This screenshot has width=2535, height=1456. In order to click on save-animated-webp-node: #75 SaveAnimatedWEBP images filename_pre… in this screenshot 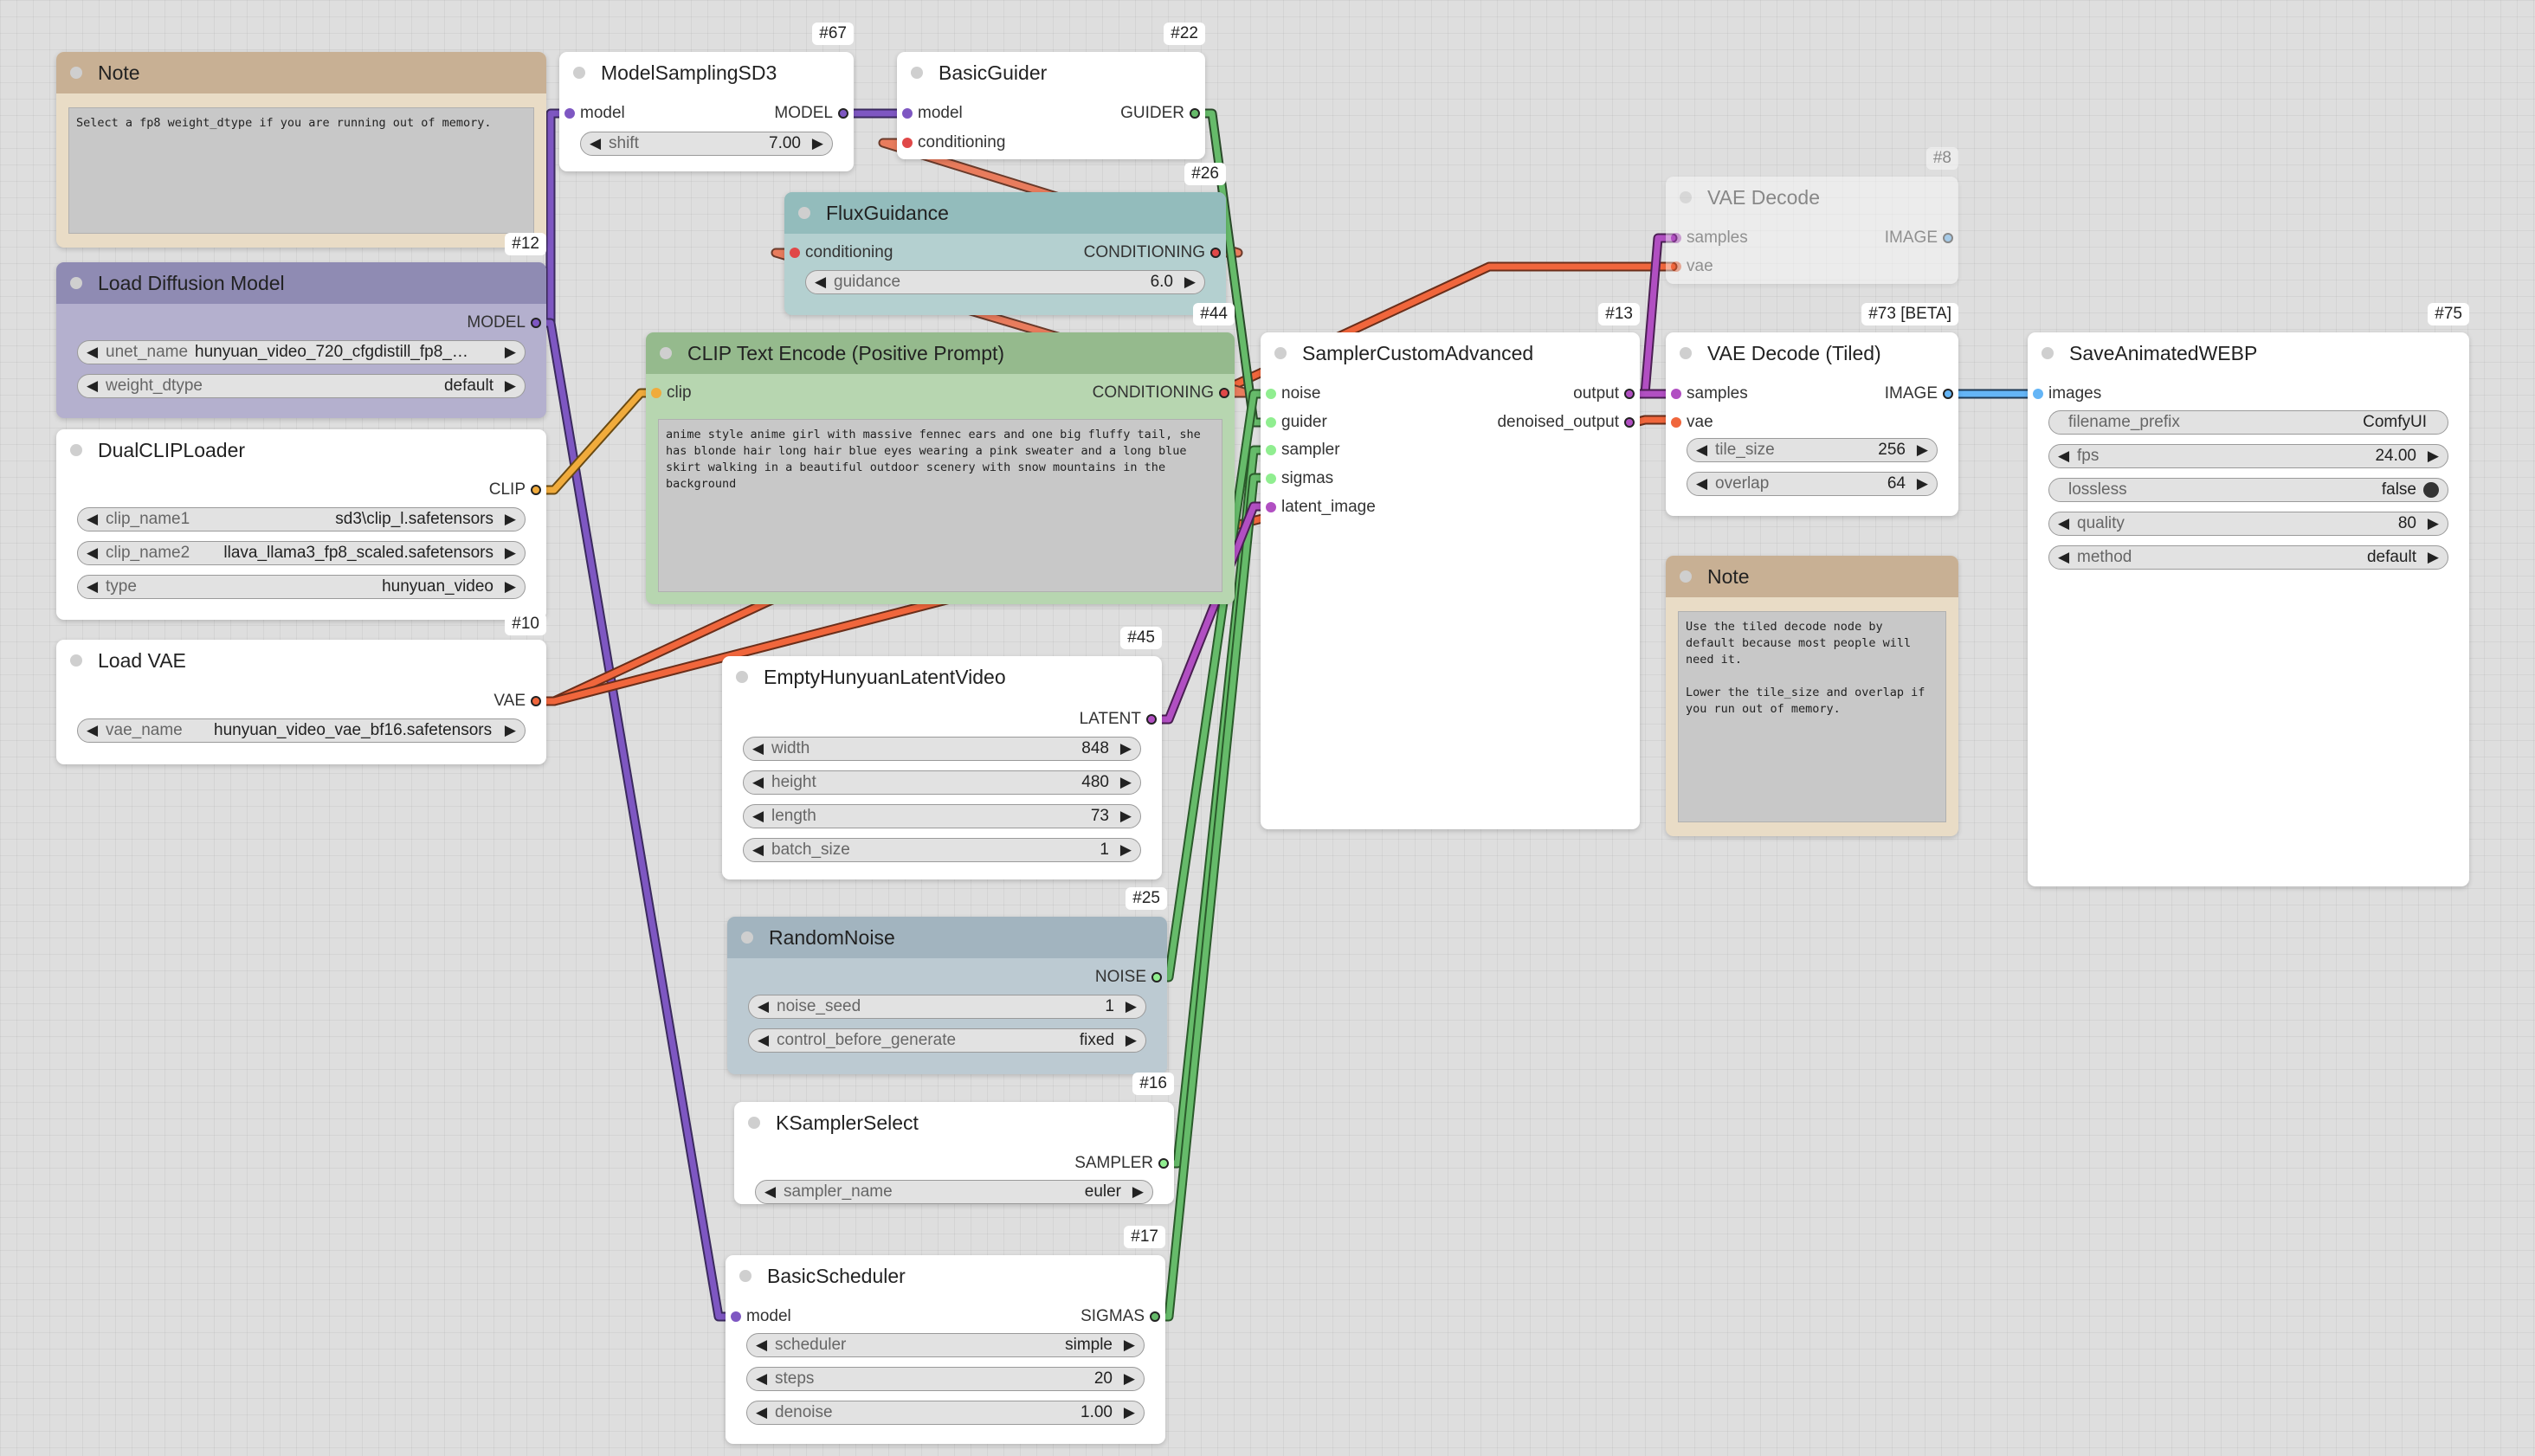, I will do `click(2248, 594)`.